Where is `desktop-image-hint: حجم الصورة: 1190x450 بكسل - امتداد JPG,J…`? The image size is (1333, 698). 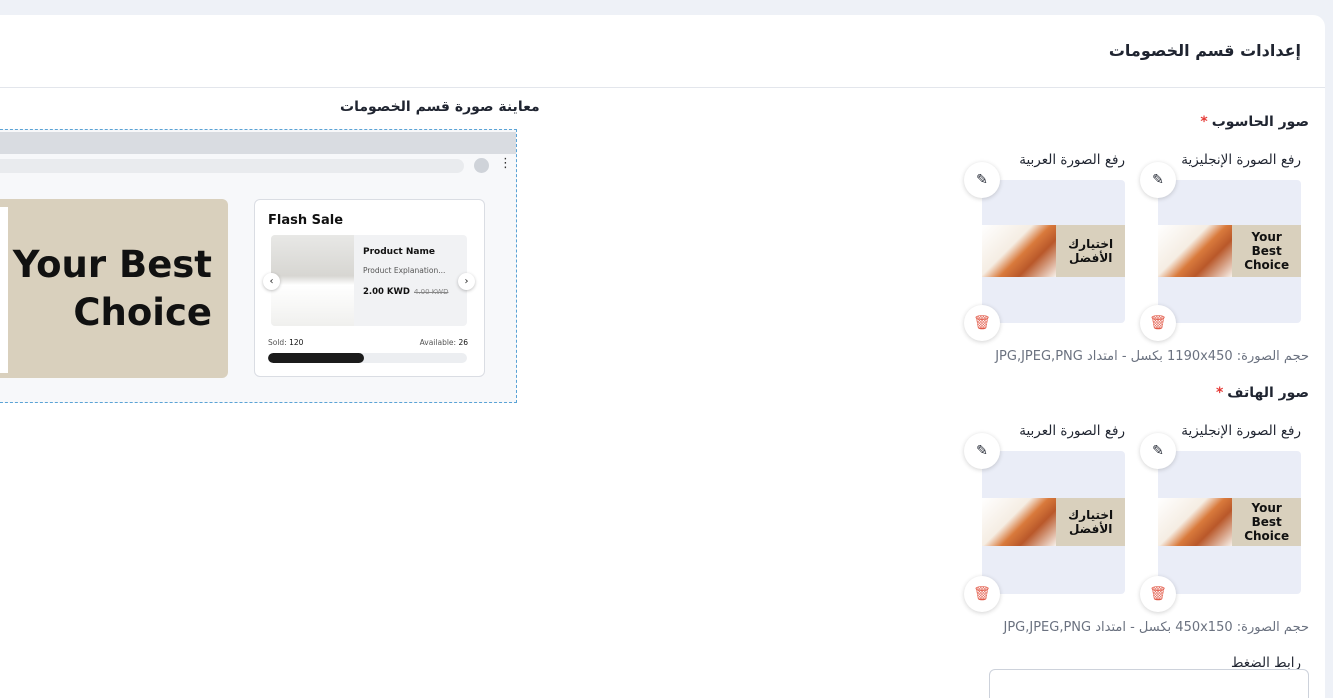
desktop-image-hint: حجم الصورة: 1190x450 بكسل - امتداد JPG,J… is located at coordinates (1152, 356).